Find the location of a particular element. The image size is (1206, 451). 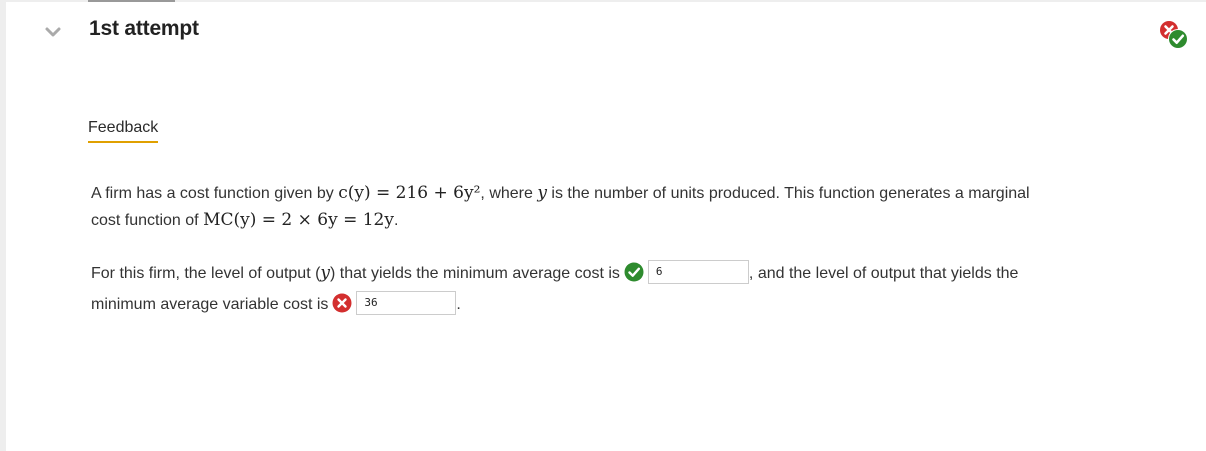

question-line-2: cost function of MC(y) = 2 × 6y = 12y. is located at coordinates (616, 220).